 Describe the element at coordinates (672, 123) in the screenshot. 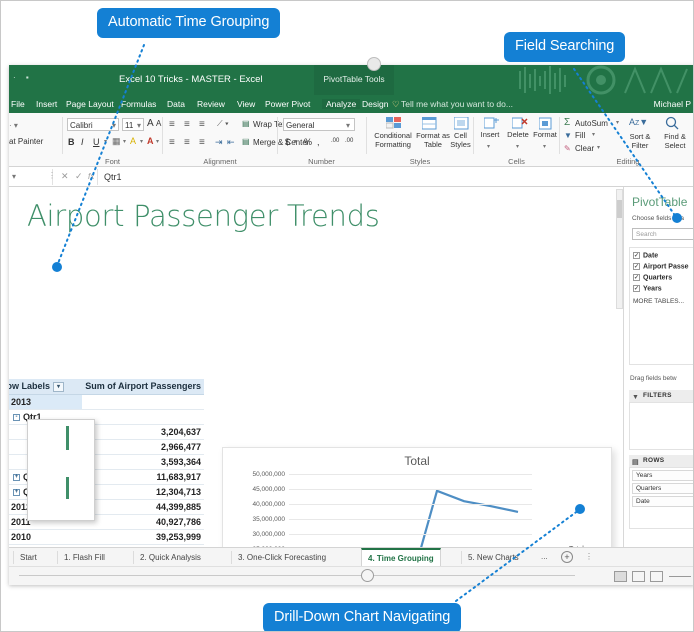

I see `find-select-icon` at that location.